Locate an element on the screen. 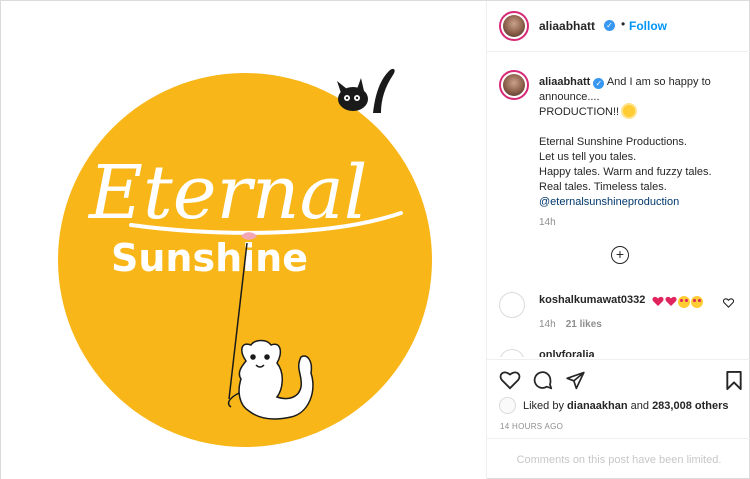 Image resolution: width=750 pixels, height=479 pixels. bookmark-icon is located at coordinates (734, 380).